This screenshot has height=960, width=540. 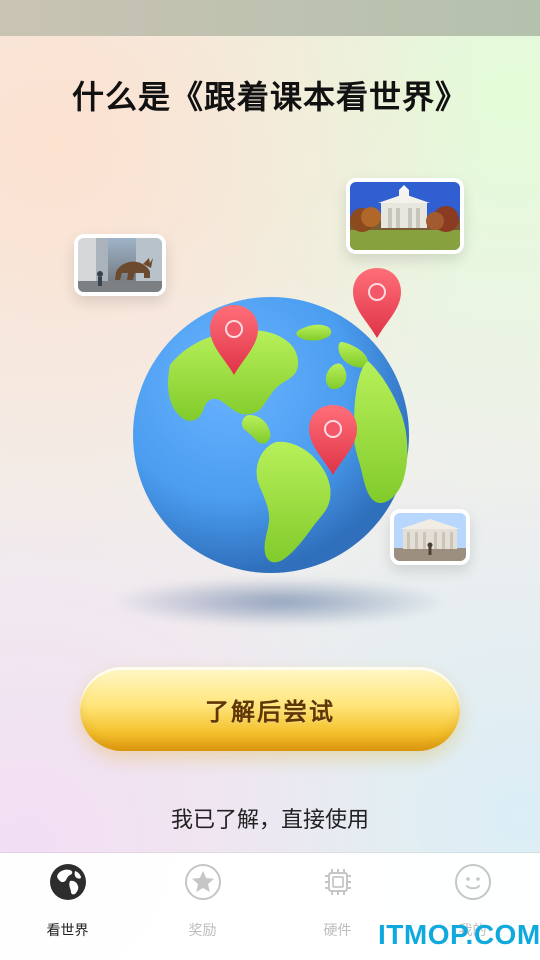 What do you see at coordinates (202, 906) in the screenshot?
I see `tab-rewards: 奖励` at bounding box center [202, 906].